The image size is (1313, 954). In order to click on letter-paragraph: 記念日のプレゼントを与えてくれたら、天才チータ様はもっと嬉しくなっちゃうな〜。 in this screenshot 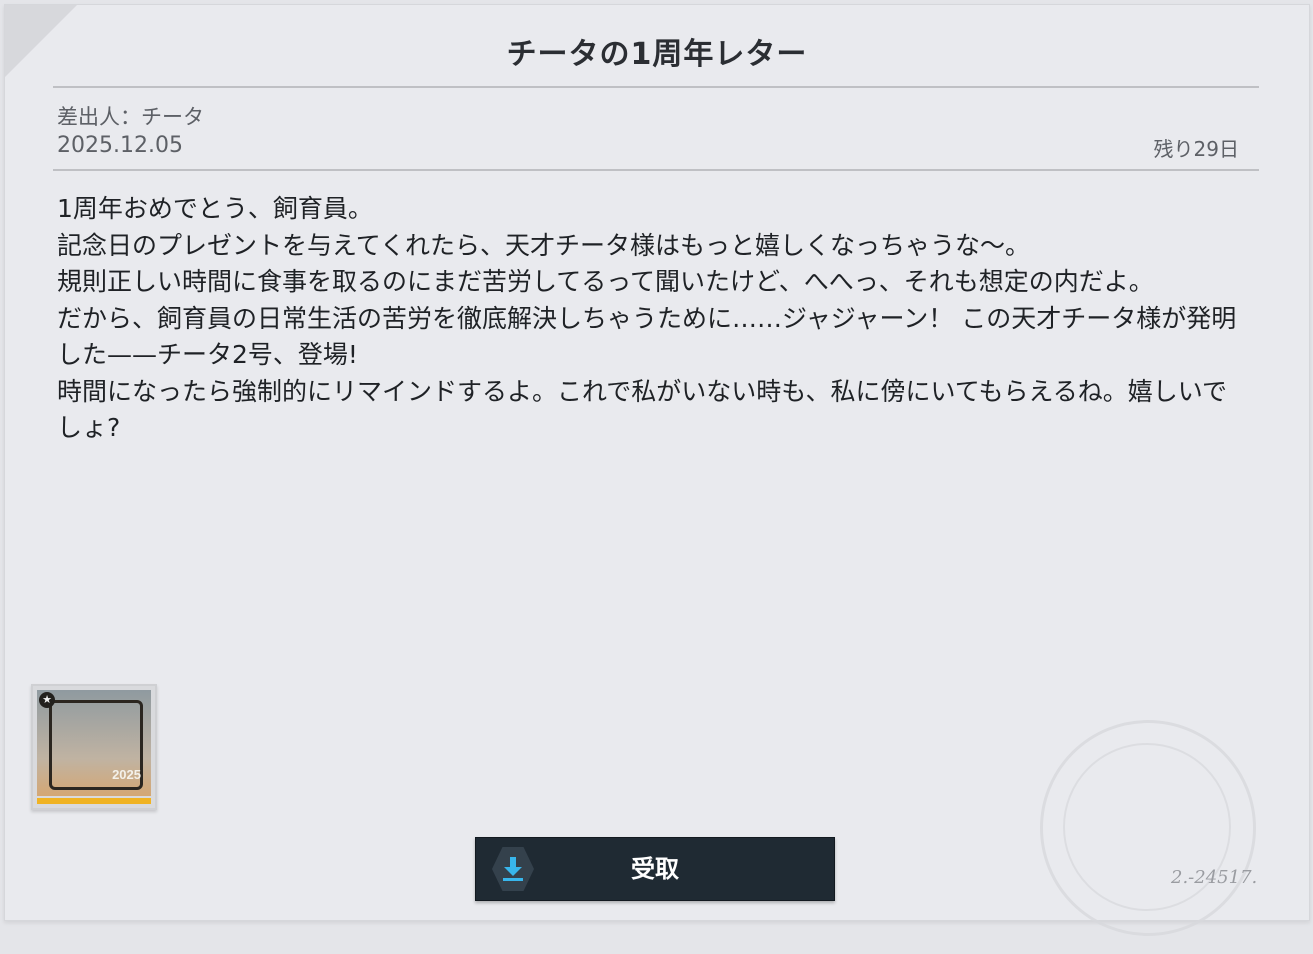, I will do `click(544, 245)`.